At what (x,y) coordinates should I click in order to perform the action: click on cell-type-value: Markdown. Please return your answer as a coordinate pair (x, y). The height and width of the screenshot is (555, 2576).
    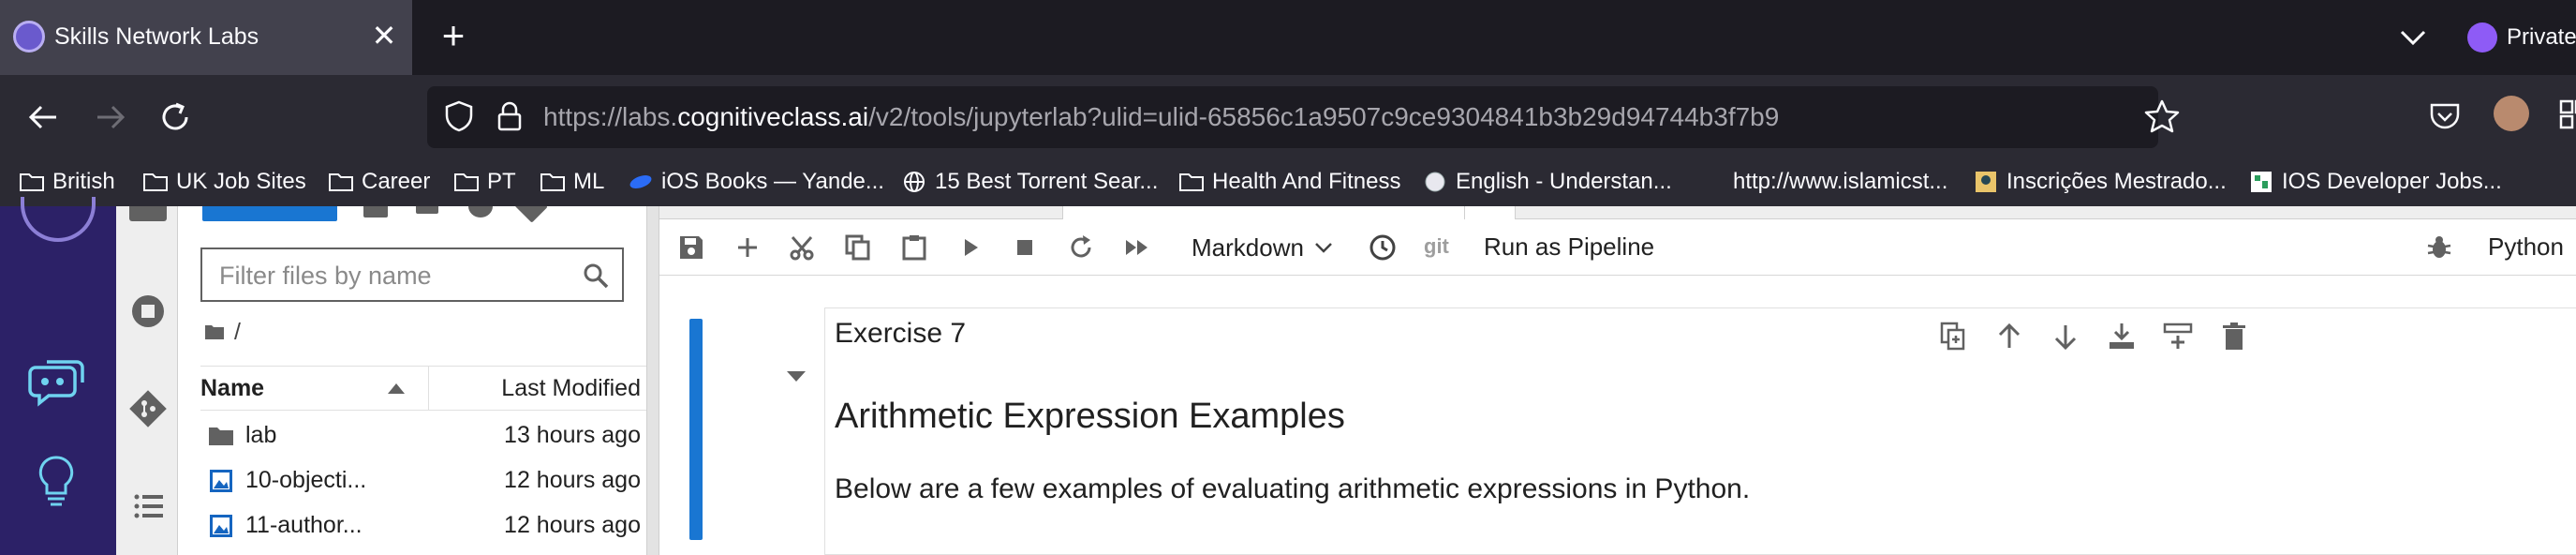
    Looking at the image, I should click on (1248, 247).